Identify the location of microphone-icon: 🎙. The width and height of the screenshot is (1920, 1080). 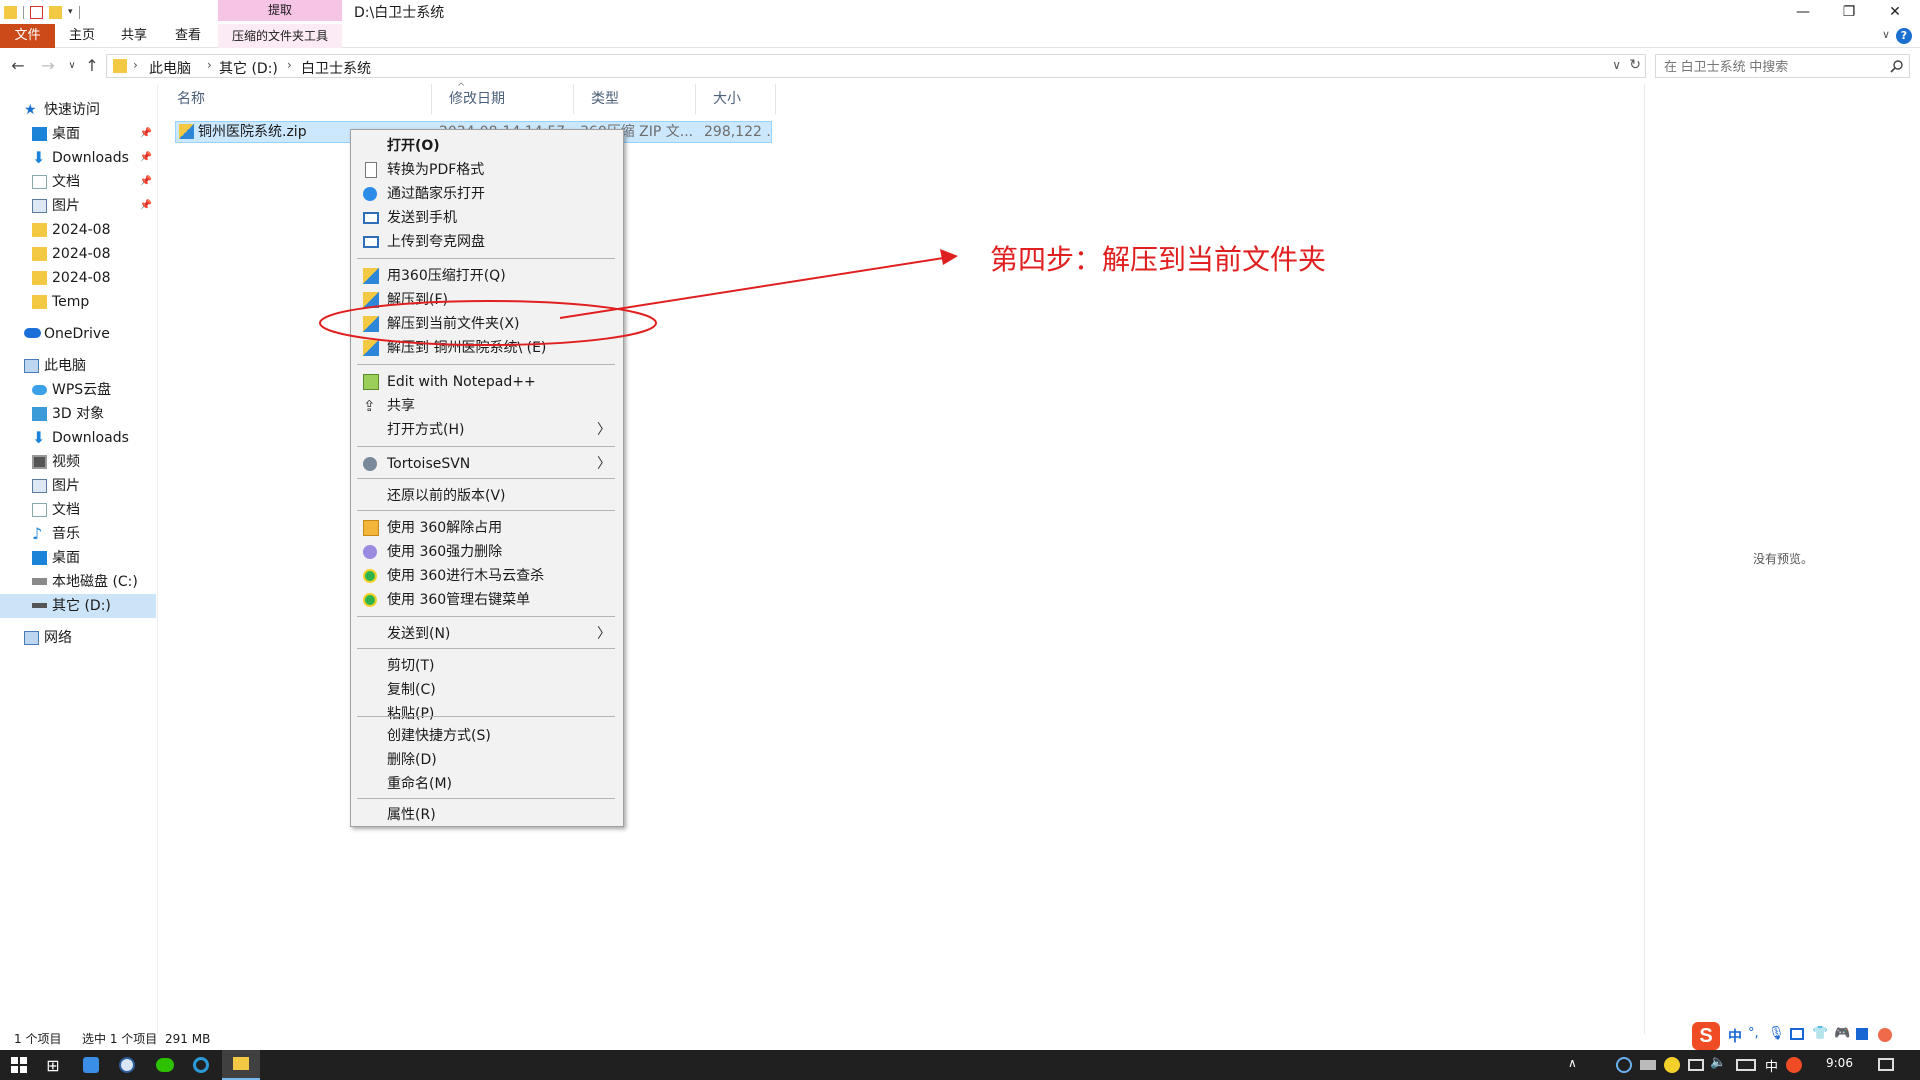
(1776, 1033).